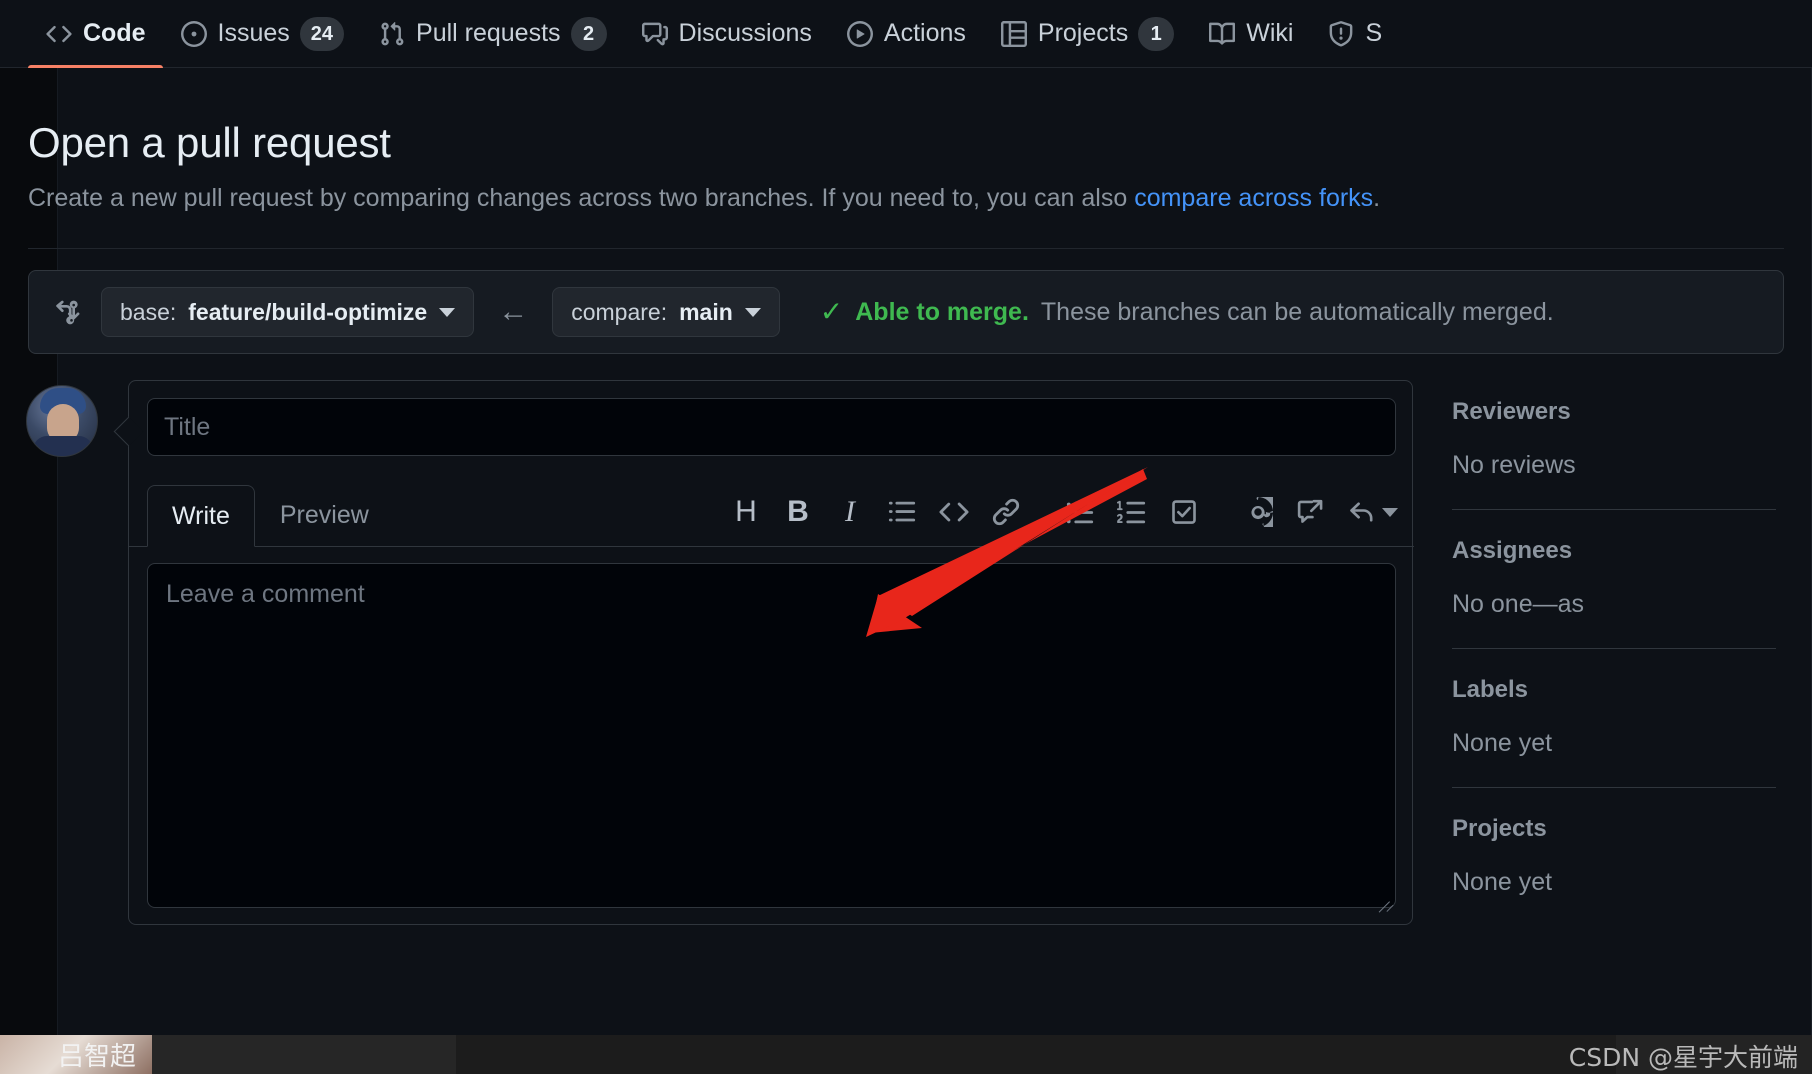 This screenshot has width=1812, height=1074. What do you see at coordinates (488, 33) in the screenshot?
I see `nav-item-label: Pull requests` at bounding box center [488, 33].